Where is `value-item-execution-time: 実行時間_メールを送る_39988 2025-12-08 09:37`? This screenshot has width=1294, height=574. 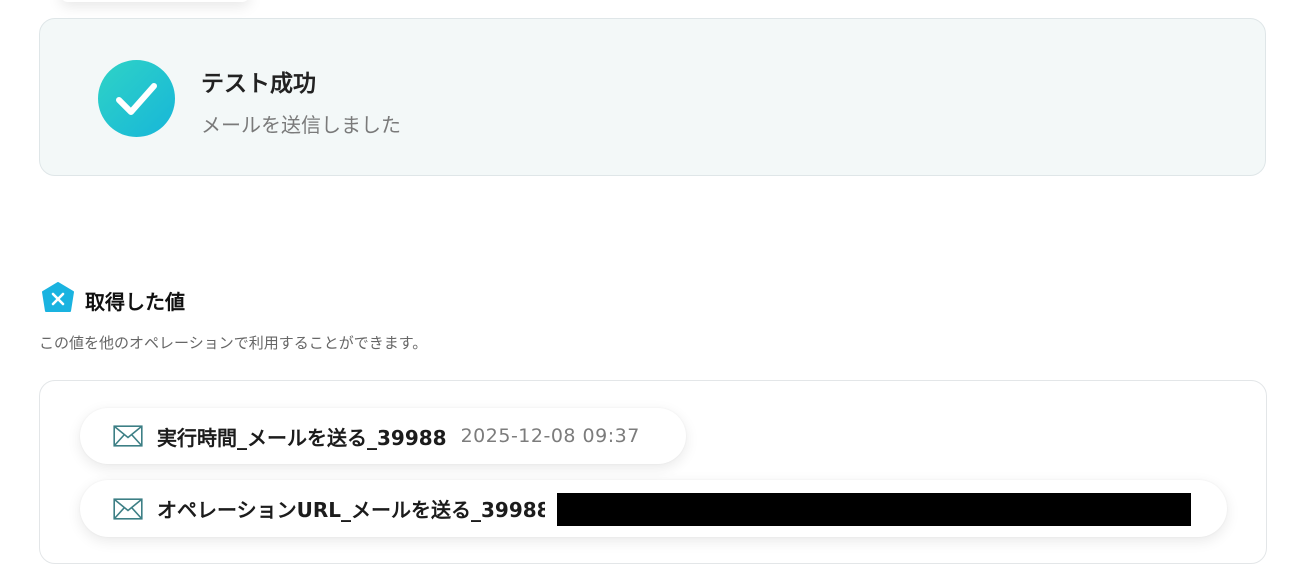
value-item-execution-time: 実行時間_メールを送る_39988 2025-12-08 09:37 is located at coordinates (383, 436).